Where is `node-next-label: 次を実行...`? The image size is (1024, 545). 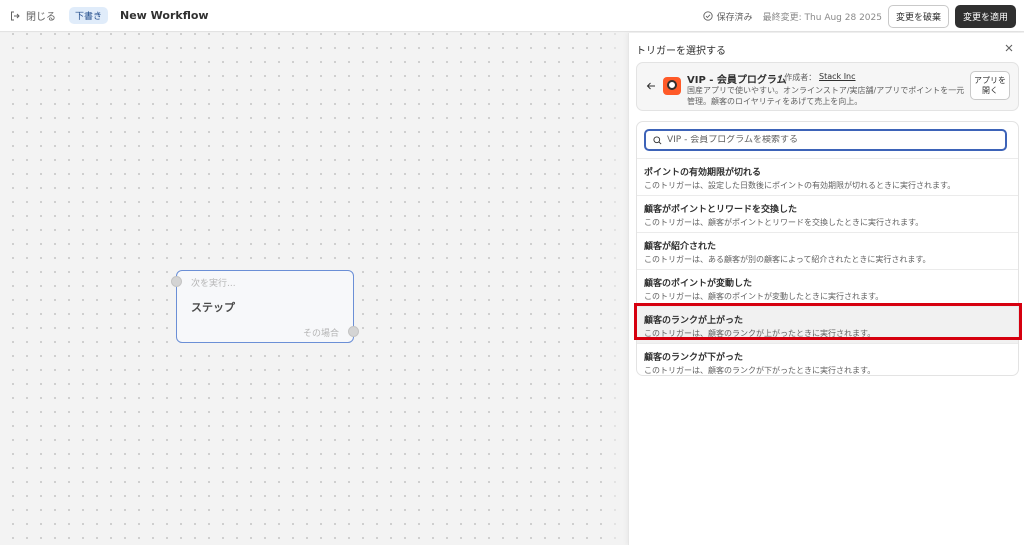
node-next-label: 次を実行... is located at coordinates (213, 284).